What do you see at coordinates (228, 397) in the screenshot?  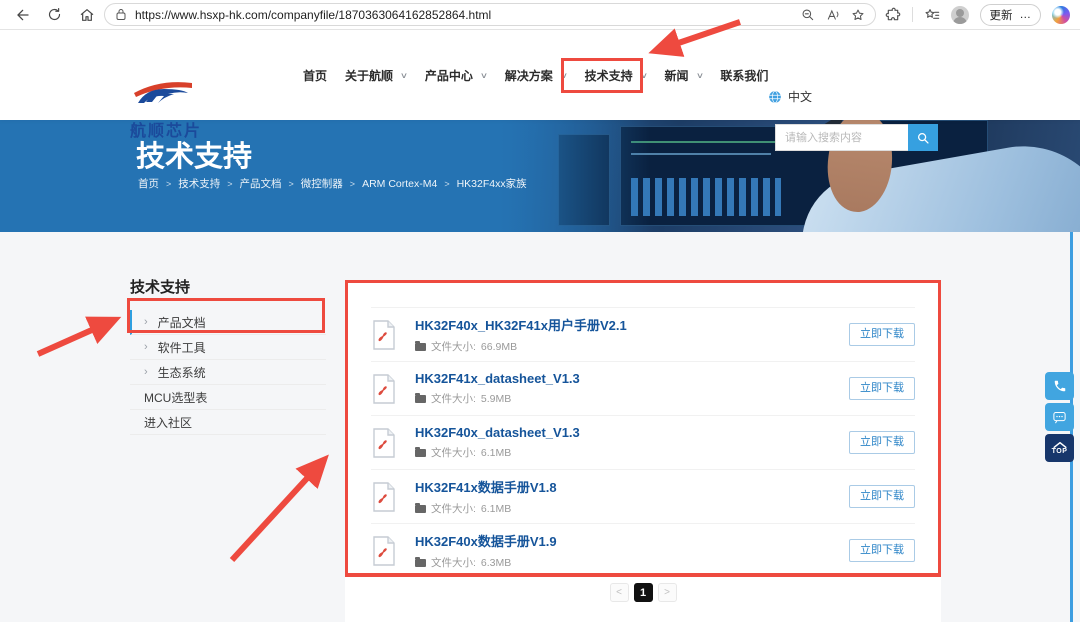 I see `sidebar-item-mcu-selector: MCU选型表` at bounding box center [228, 397].